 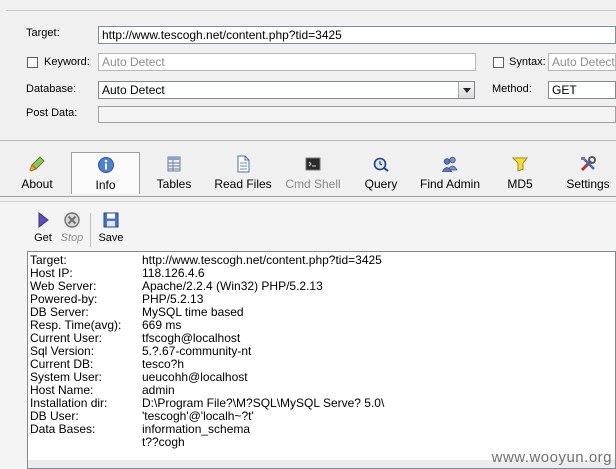 I want to click on target-label: Target:, so click(x=43, y=33).